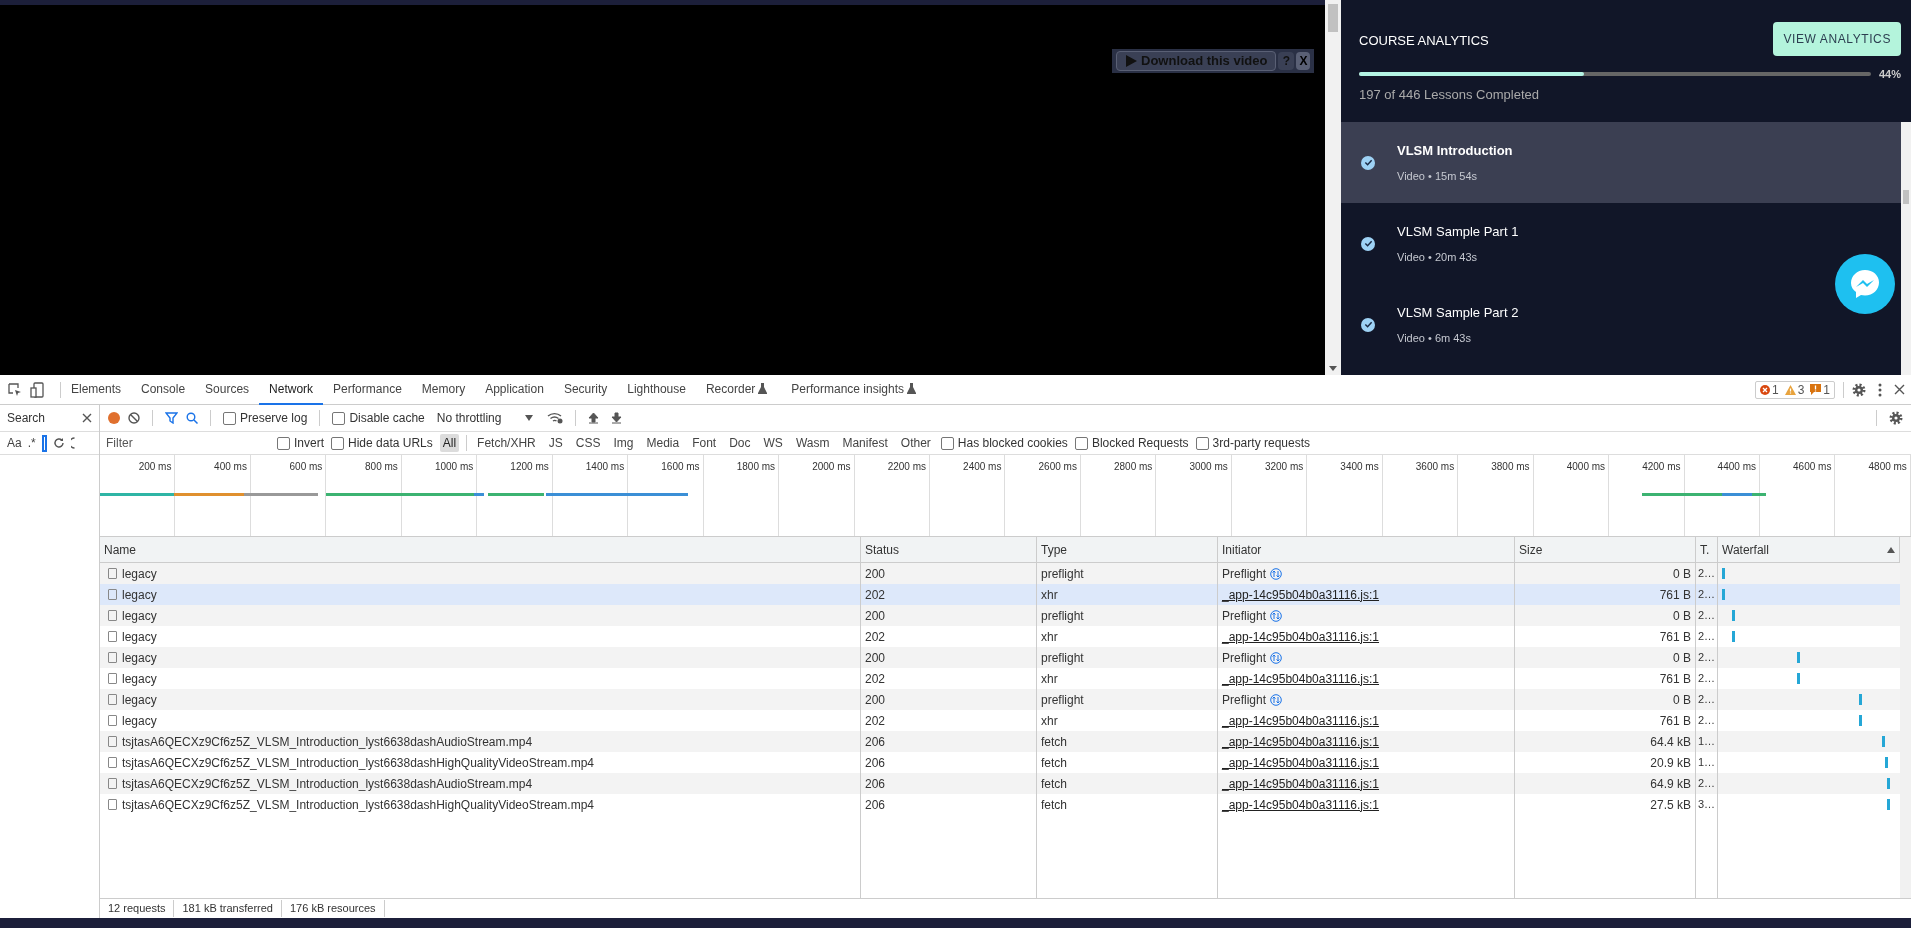 The height and width of the screenshot is (928, 1911). I want to click on issues-counter: 1 3 1, so click(1794, 389).